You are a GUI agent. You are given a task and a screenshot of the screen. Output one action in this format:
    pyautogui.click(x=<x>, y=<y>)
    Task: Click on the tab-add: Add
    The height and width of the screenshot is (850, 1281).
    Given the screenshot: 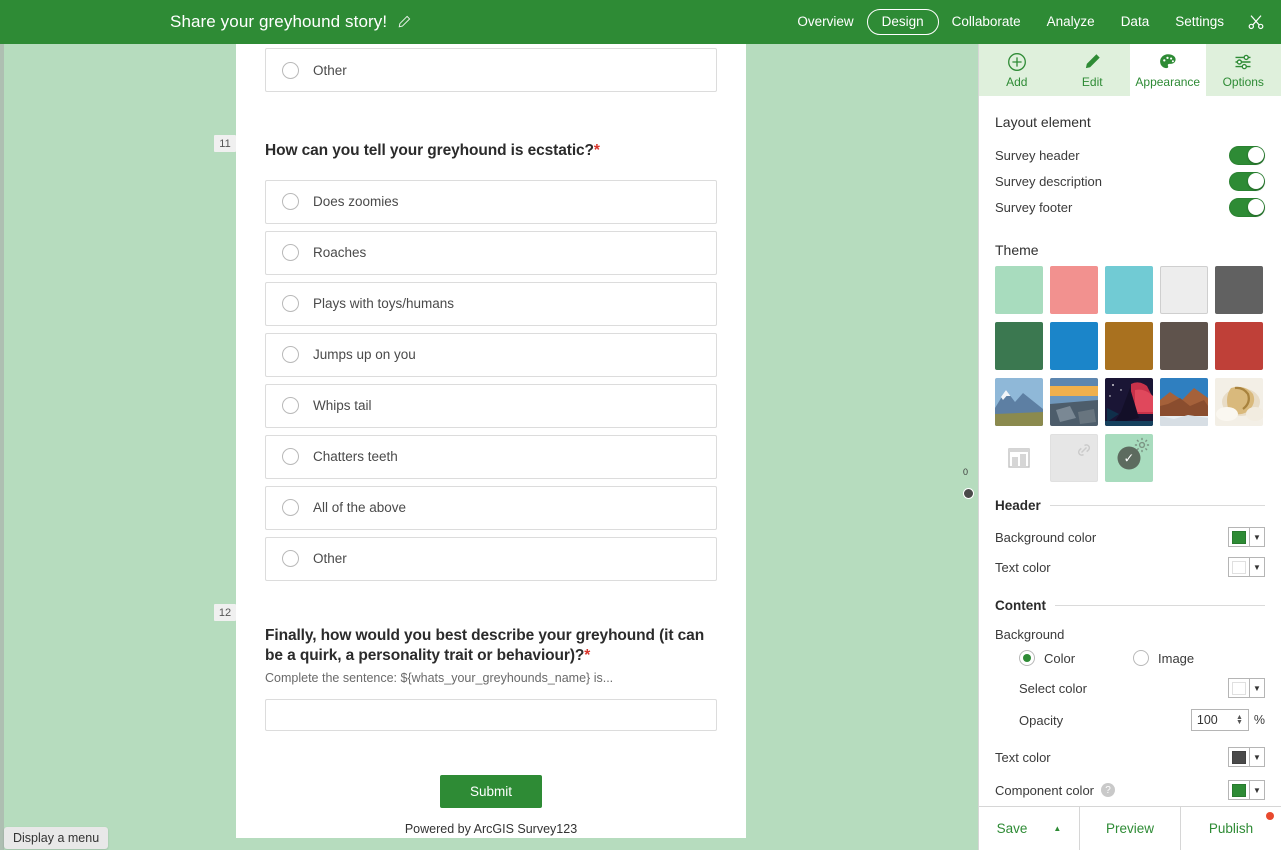 What is the action you would take?
    pyautogui.click(x=1017, y=70)
    